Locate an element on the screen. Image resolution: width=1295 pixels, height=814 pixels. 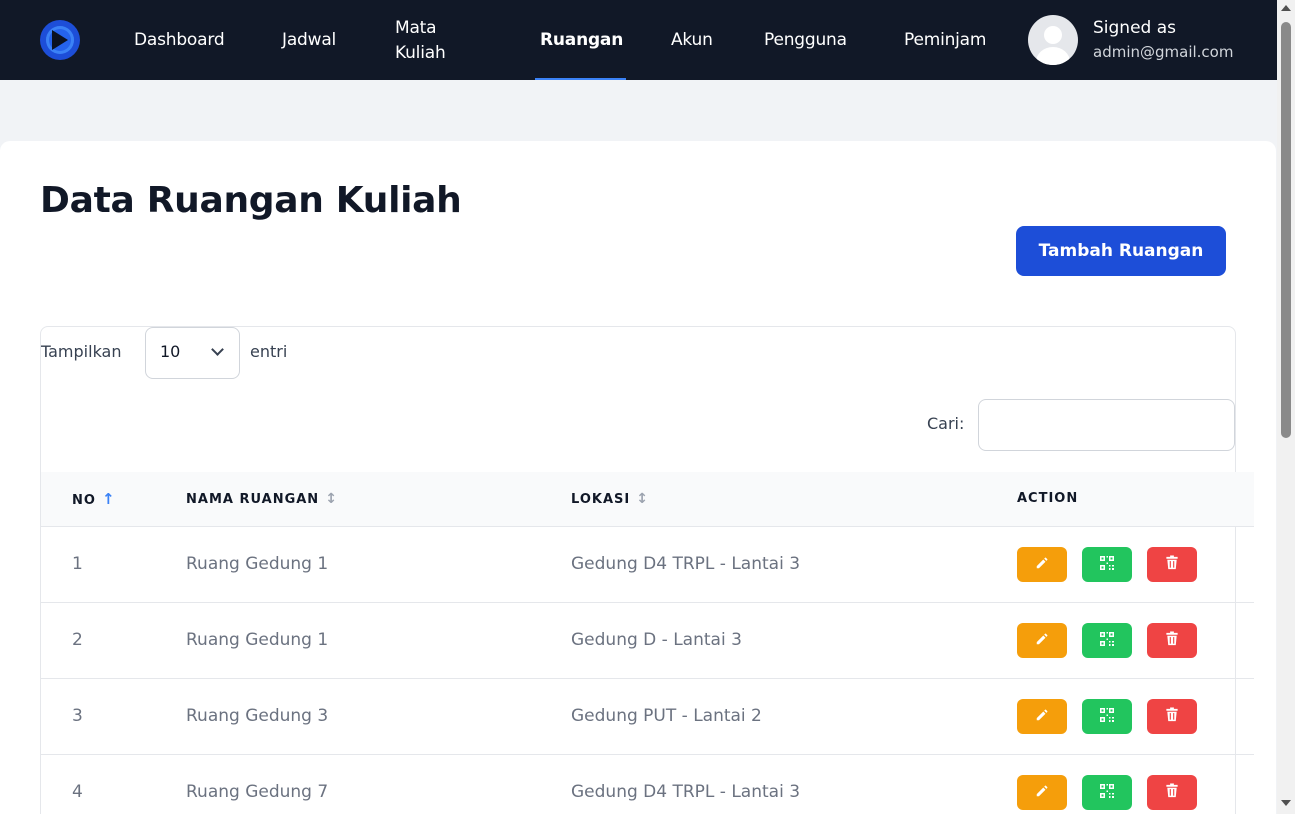
entries-value: 10 is located at coordinates (170, 351).